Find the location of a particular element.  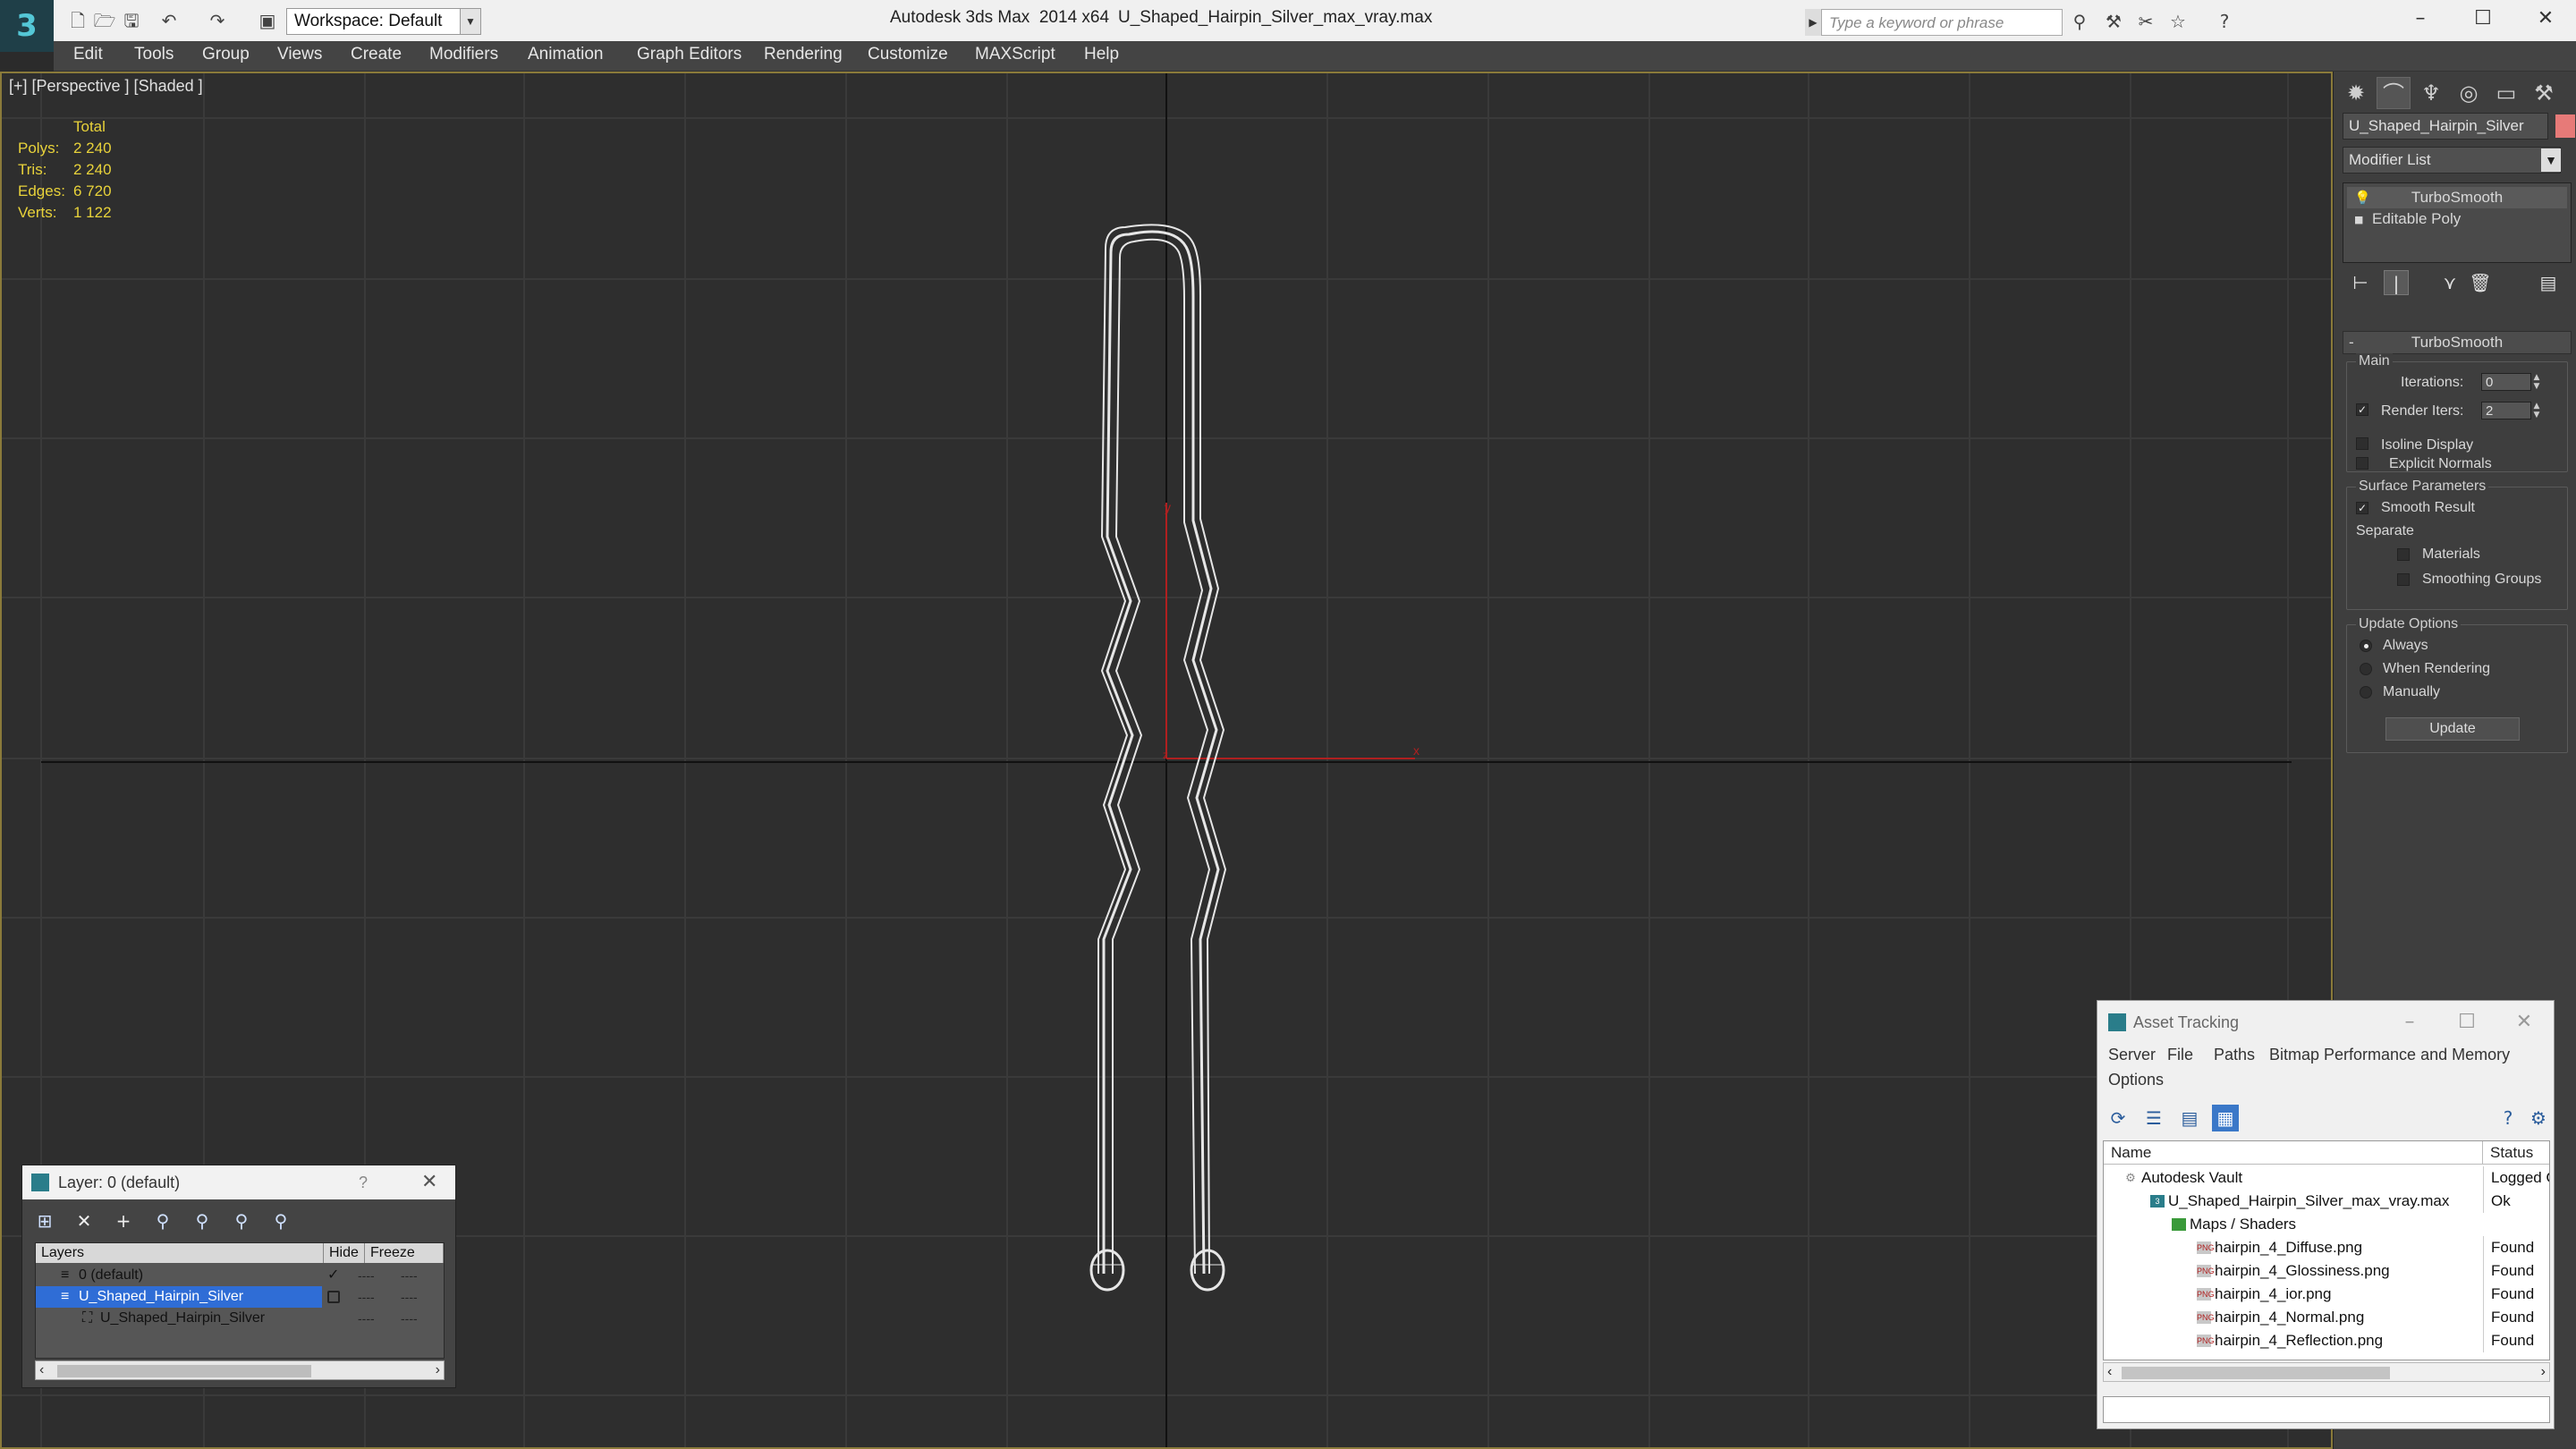

motion-tab-icon: ◎ is located at coordinates (2469, 93).